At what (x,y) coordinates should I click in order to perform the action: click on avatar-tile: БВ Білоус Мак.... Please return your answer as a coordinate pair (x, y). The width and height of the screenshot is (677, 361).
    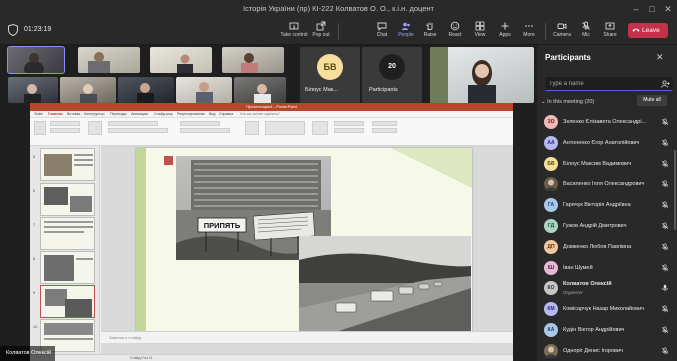
    Looking at the image, I should click on (330, 75).